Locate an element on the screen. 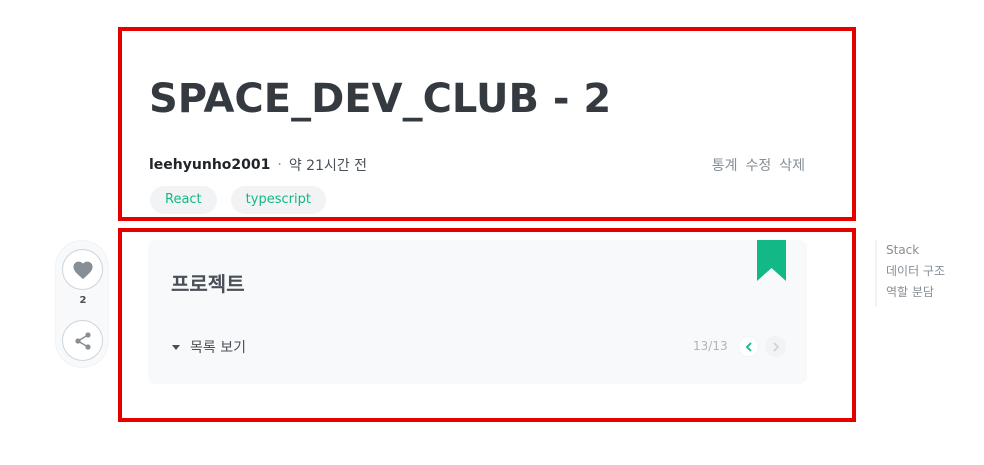 The width and height of the screenshot is (984, 465). share-icon is located at coordinates (82, 340).